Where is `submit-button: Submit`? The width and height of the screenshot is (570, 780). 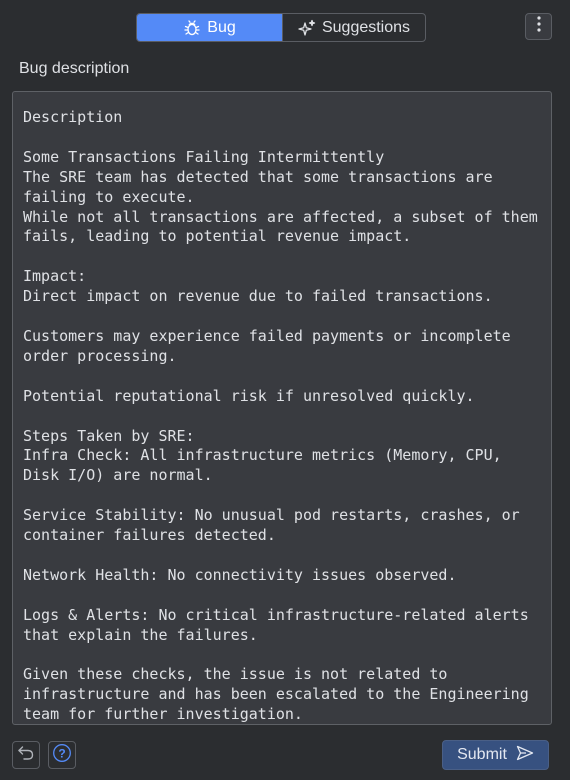
submit-button: Submit is located at coordinates (495, 755).